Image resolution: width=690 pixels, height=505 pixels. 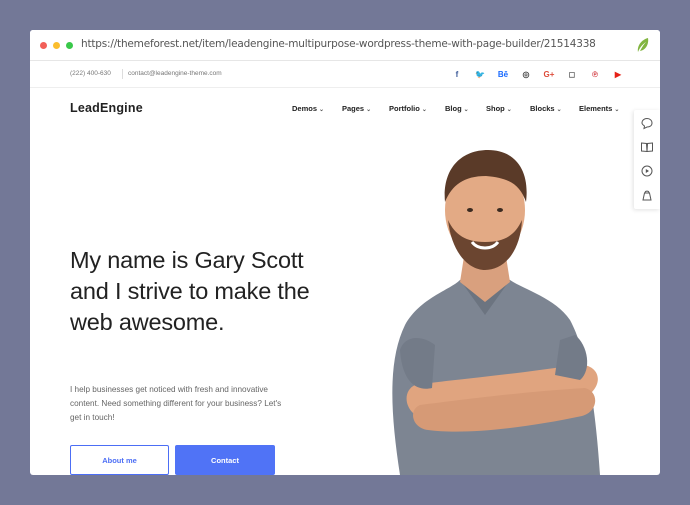 I want to click on pinterest-icon: ℗, so click(x=595, y=74).